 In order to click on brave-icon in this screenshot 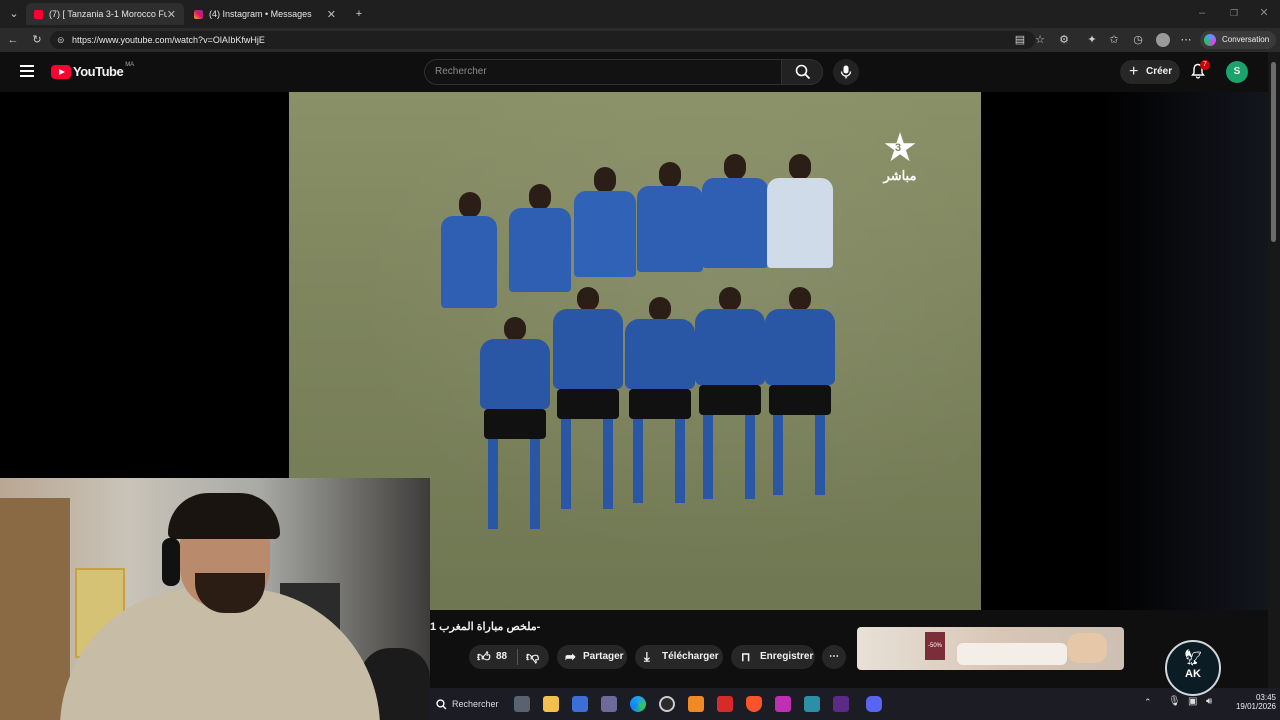, I will do `click(754, 704)`.